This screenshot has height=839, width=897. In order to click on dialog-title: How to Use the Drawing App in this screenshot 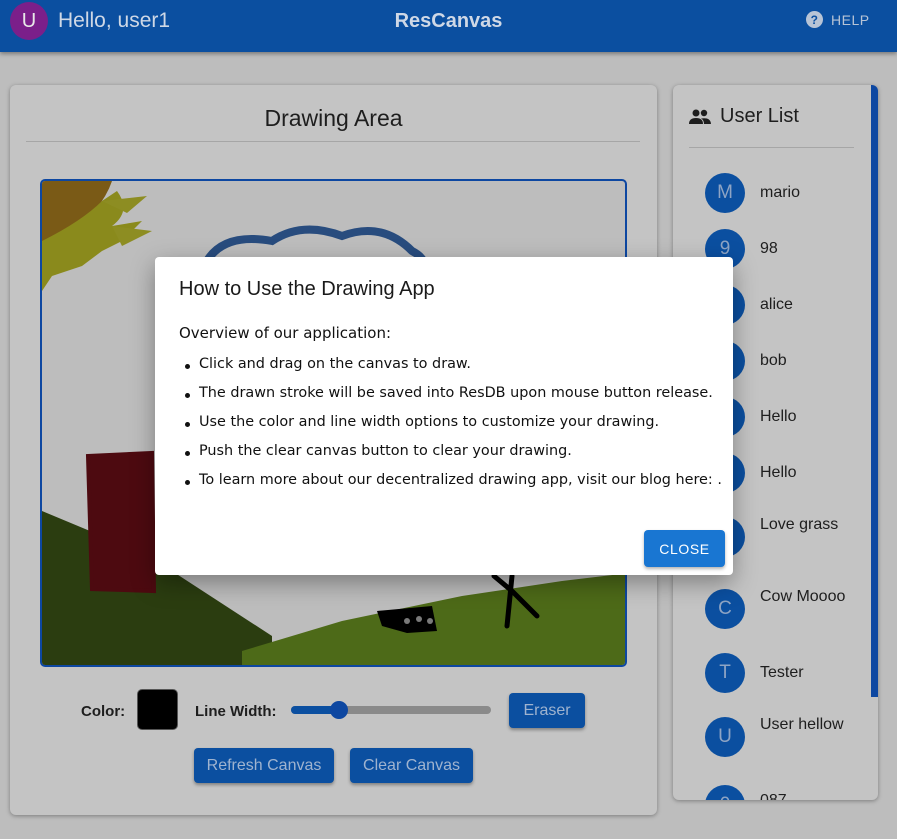, I will do `click(307, 289)`.